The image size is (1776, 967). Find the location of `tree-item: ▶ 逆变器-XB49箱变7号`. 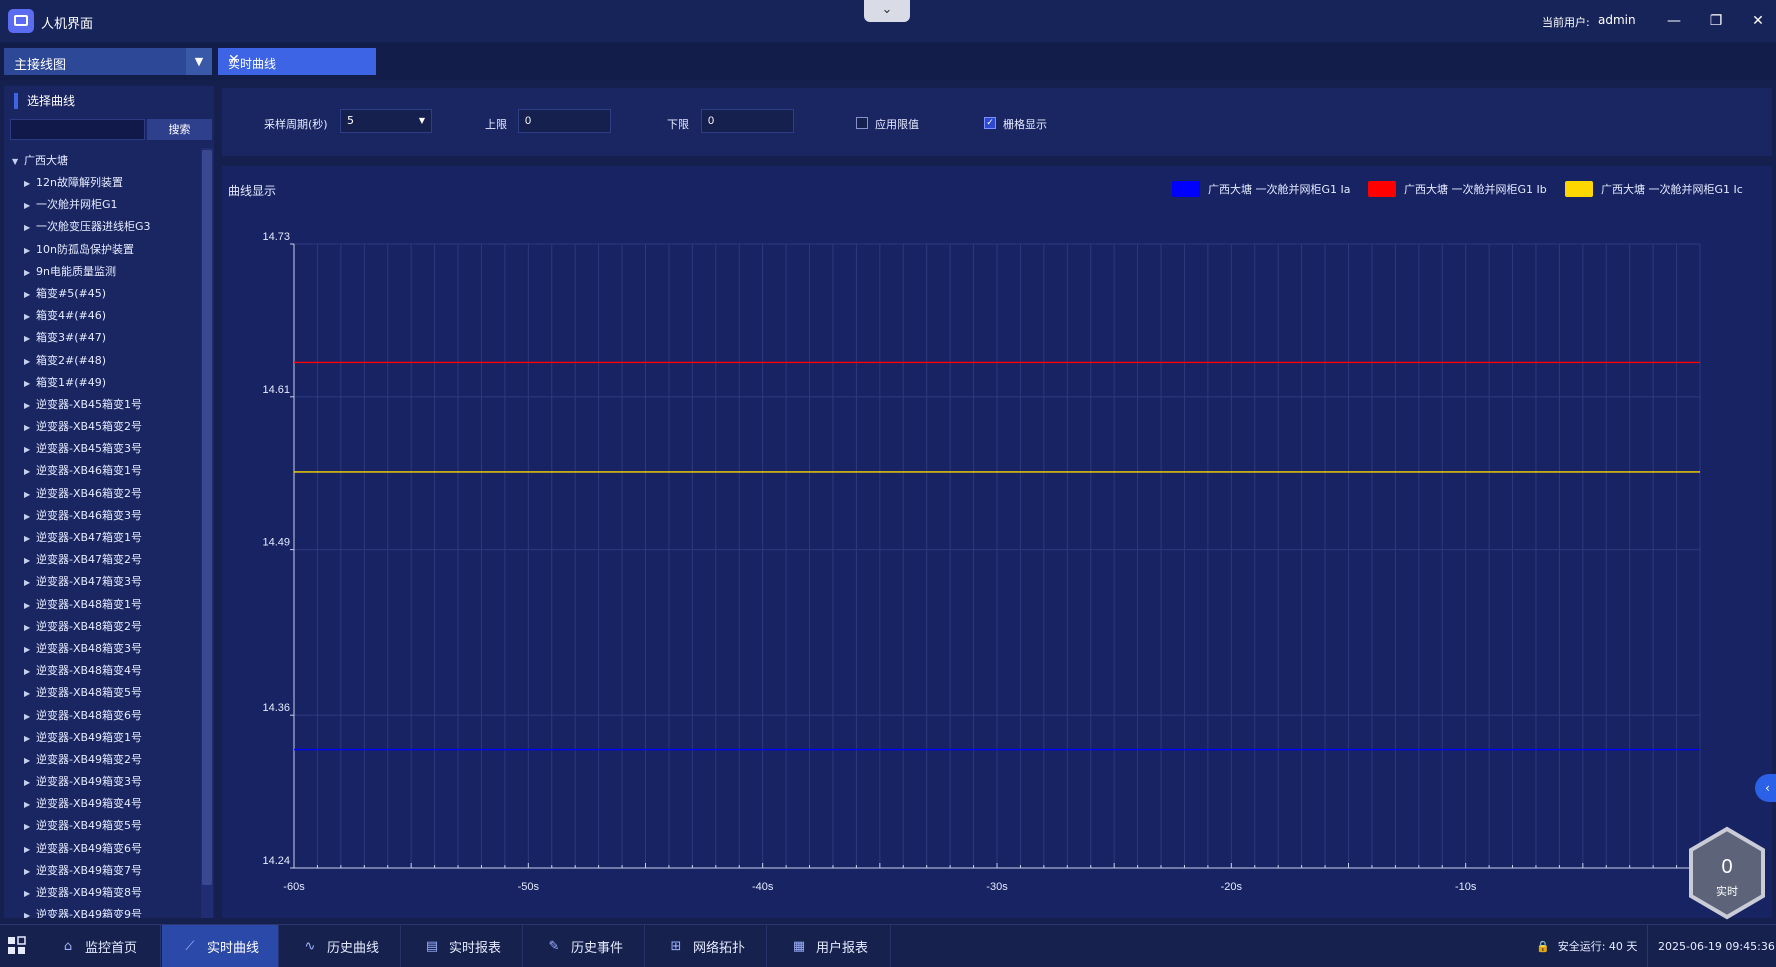

tree-item: ▶ 逆变器-XB49箱变7号 is located at coordinates (105, 871).